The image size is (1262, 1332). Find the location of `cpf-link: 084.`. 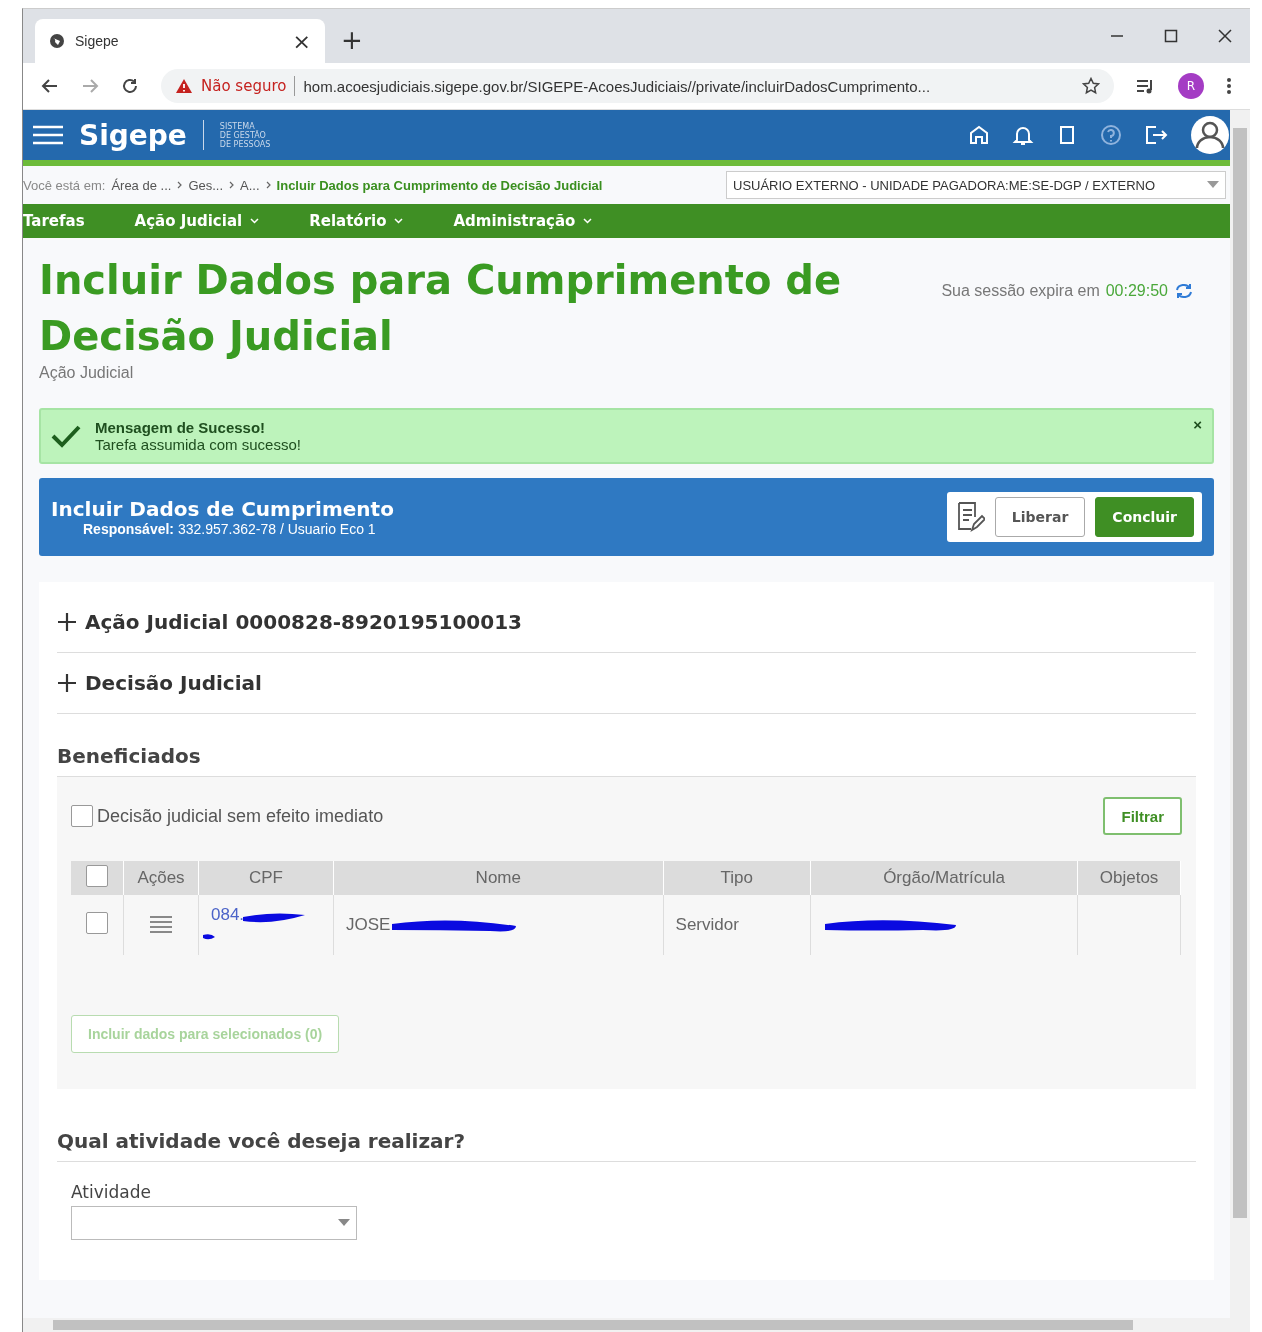

cpf-link: 084. is located at coordinates (228, 914).